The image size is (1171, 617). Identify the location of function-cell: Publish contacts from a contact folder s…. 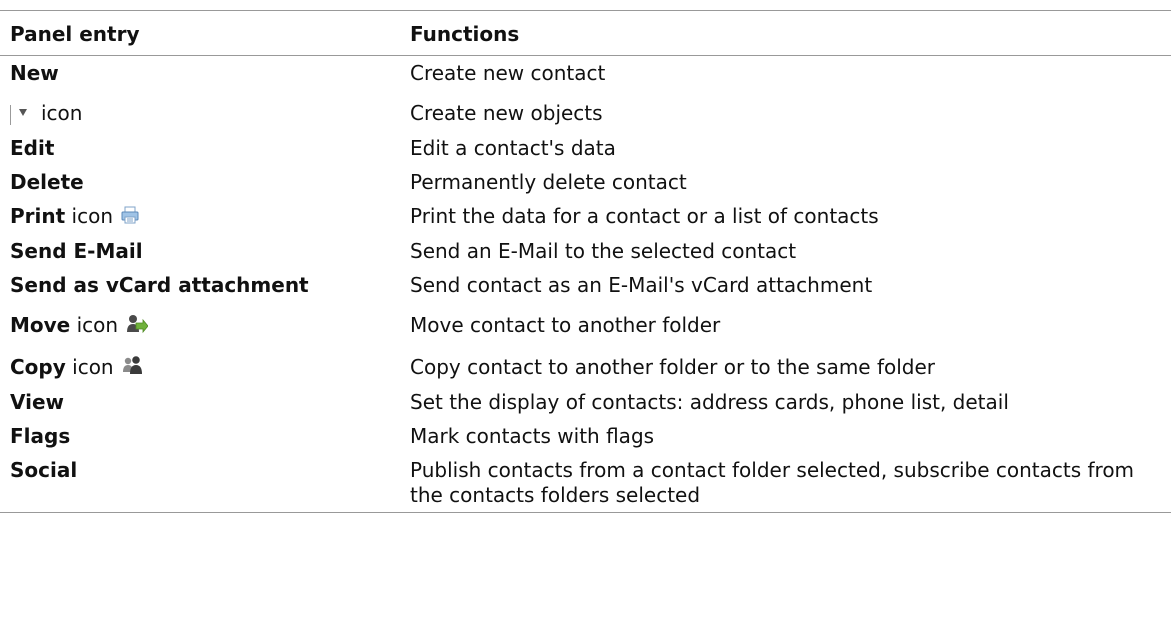
(785, 483).